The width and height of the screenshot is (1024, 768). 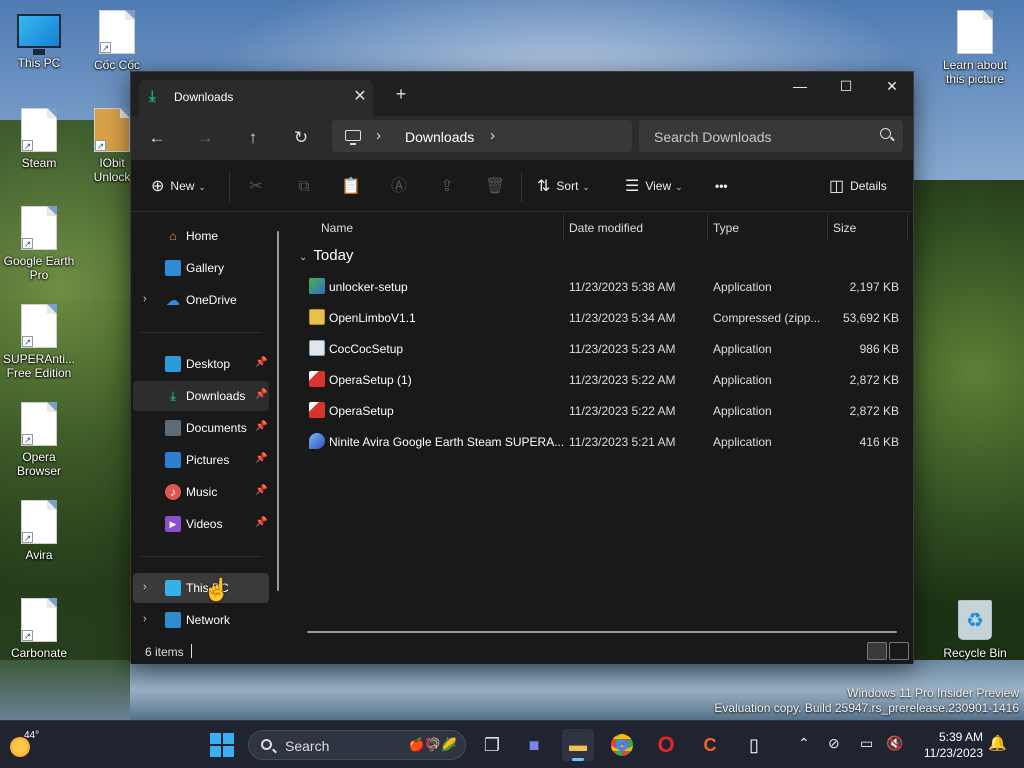 What do you see at coordinates (201, 524) in the screenshot?
I see `sidebar-item-videos: ▶ Videos 📌` at bounding box center [201, 524].